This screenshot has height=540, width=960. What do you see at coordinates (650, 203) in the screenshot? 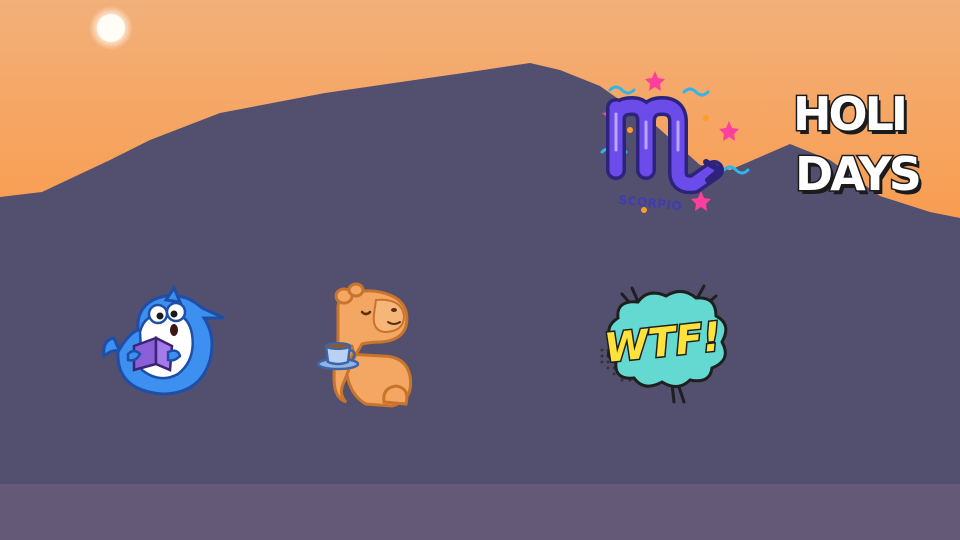
I see `scorpio-label: SCORPIO` at bounding box center [650, 203].